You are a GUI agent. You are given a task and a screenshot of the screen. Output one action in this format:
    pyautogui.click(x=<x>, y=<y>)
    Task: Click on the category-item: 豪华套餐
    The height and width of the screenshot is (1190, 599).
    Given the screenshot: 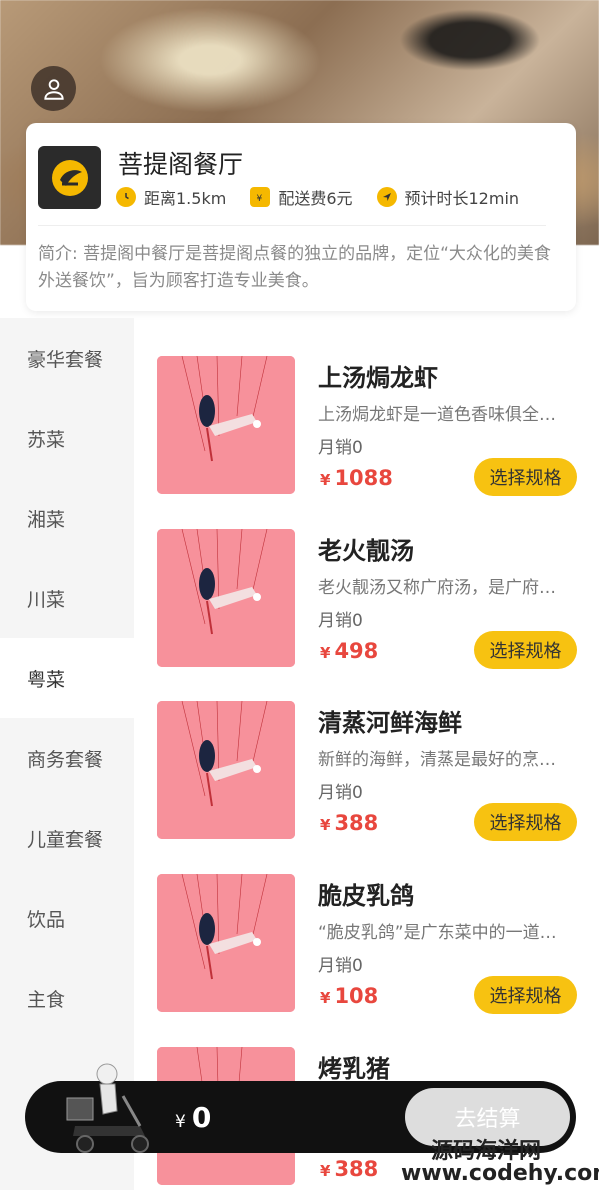 What is the action you would take?
    pyautogui.click(x=67, y=358)
    